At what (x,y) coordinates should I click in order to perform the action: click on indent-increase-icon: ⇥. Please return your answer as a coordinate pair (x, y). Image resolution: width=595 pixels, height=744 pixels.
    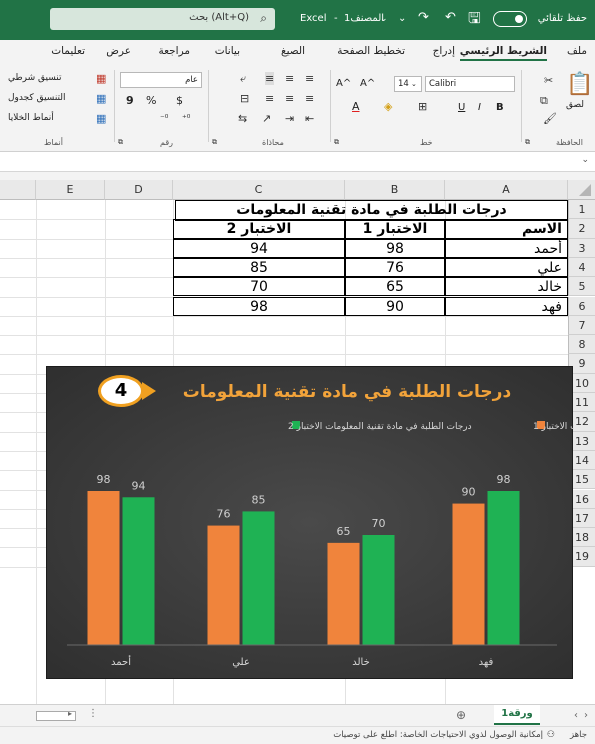
    Looking at the image, I should click on (289, 118).